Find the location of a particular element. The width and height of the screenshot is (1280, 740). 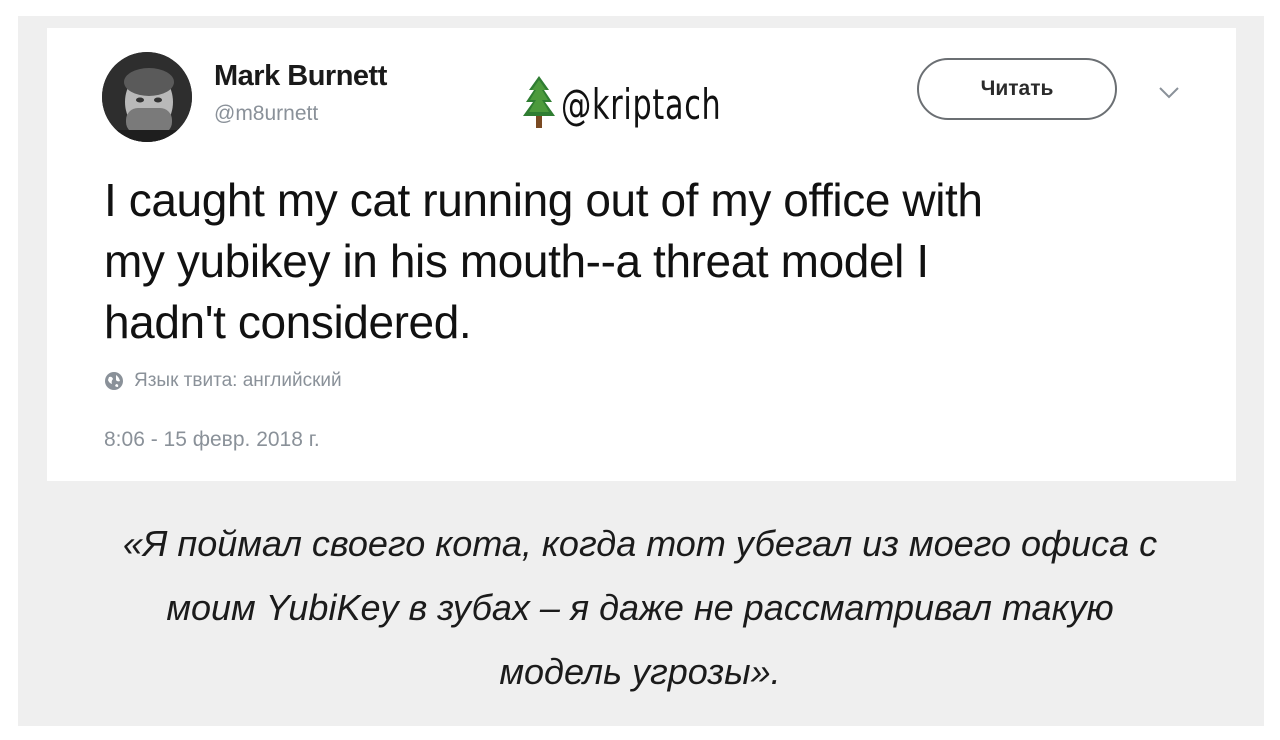

follow-button: Читать is located at coordinates (1017, 89).